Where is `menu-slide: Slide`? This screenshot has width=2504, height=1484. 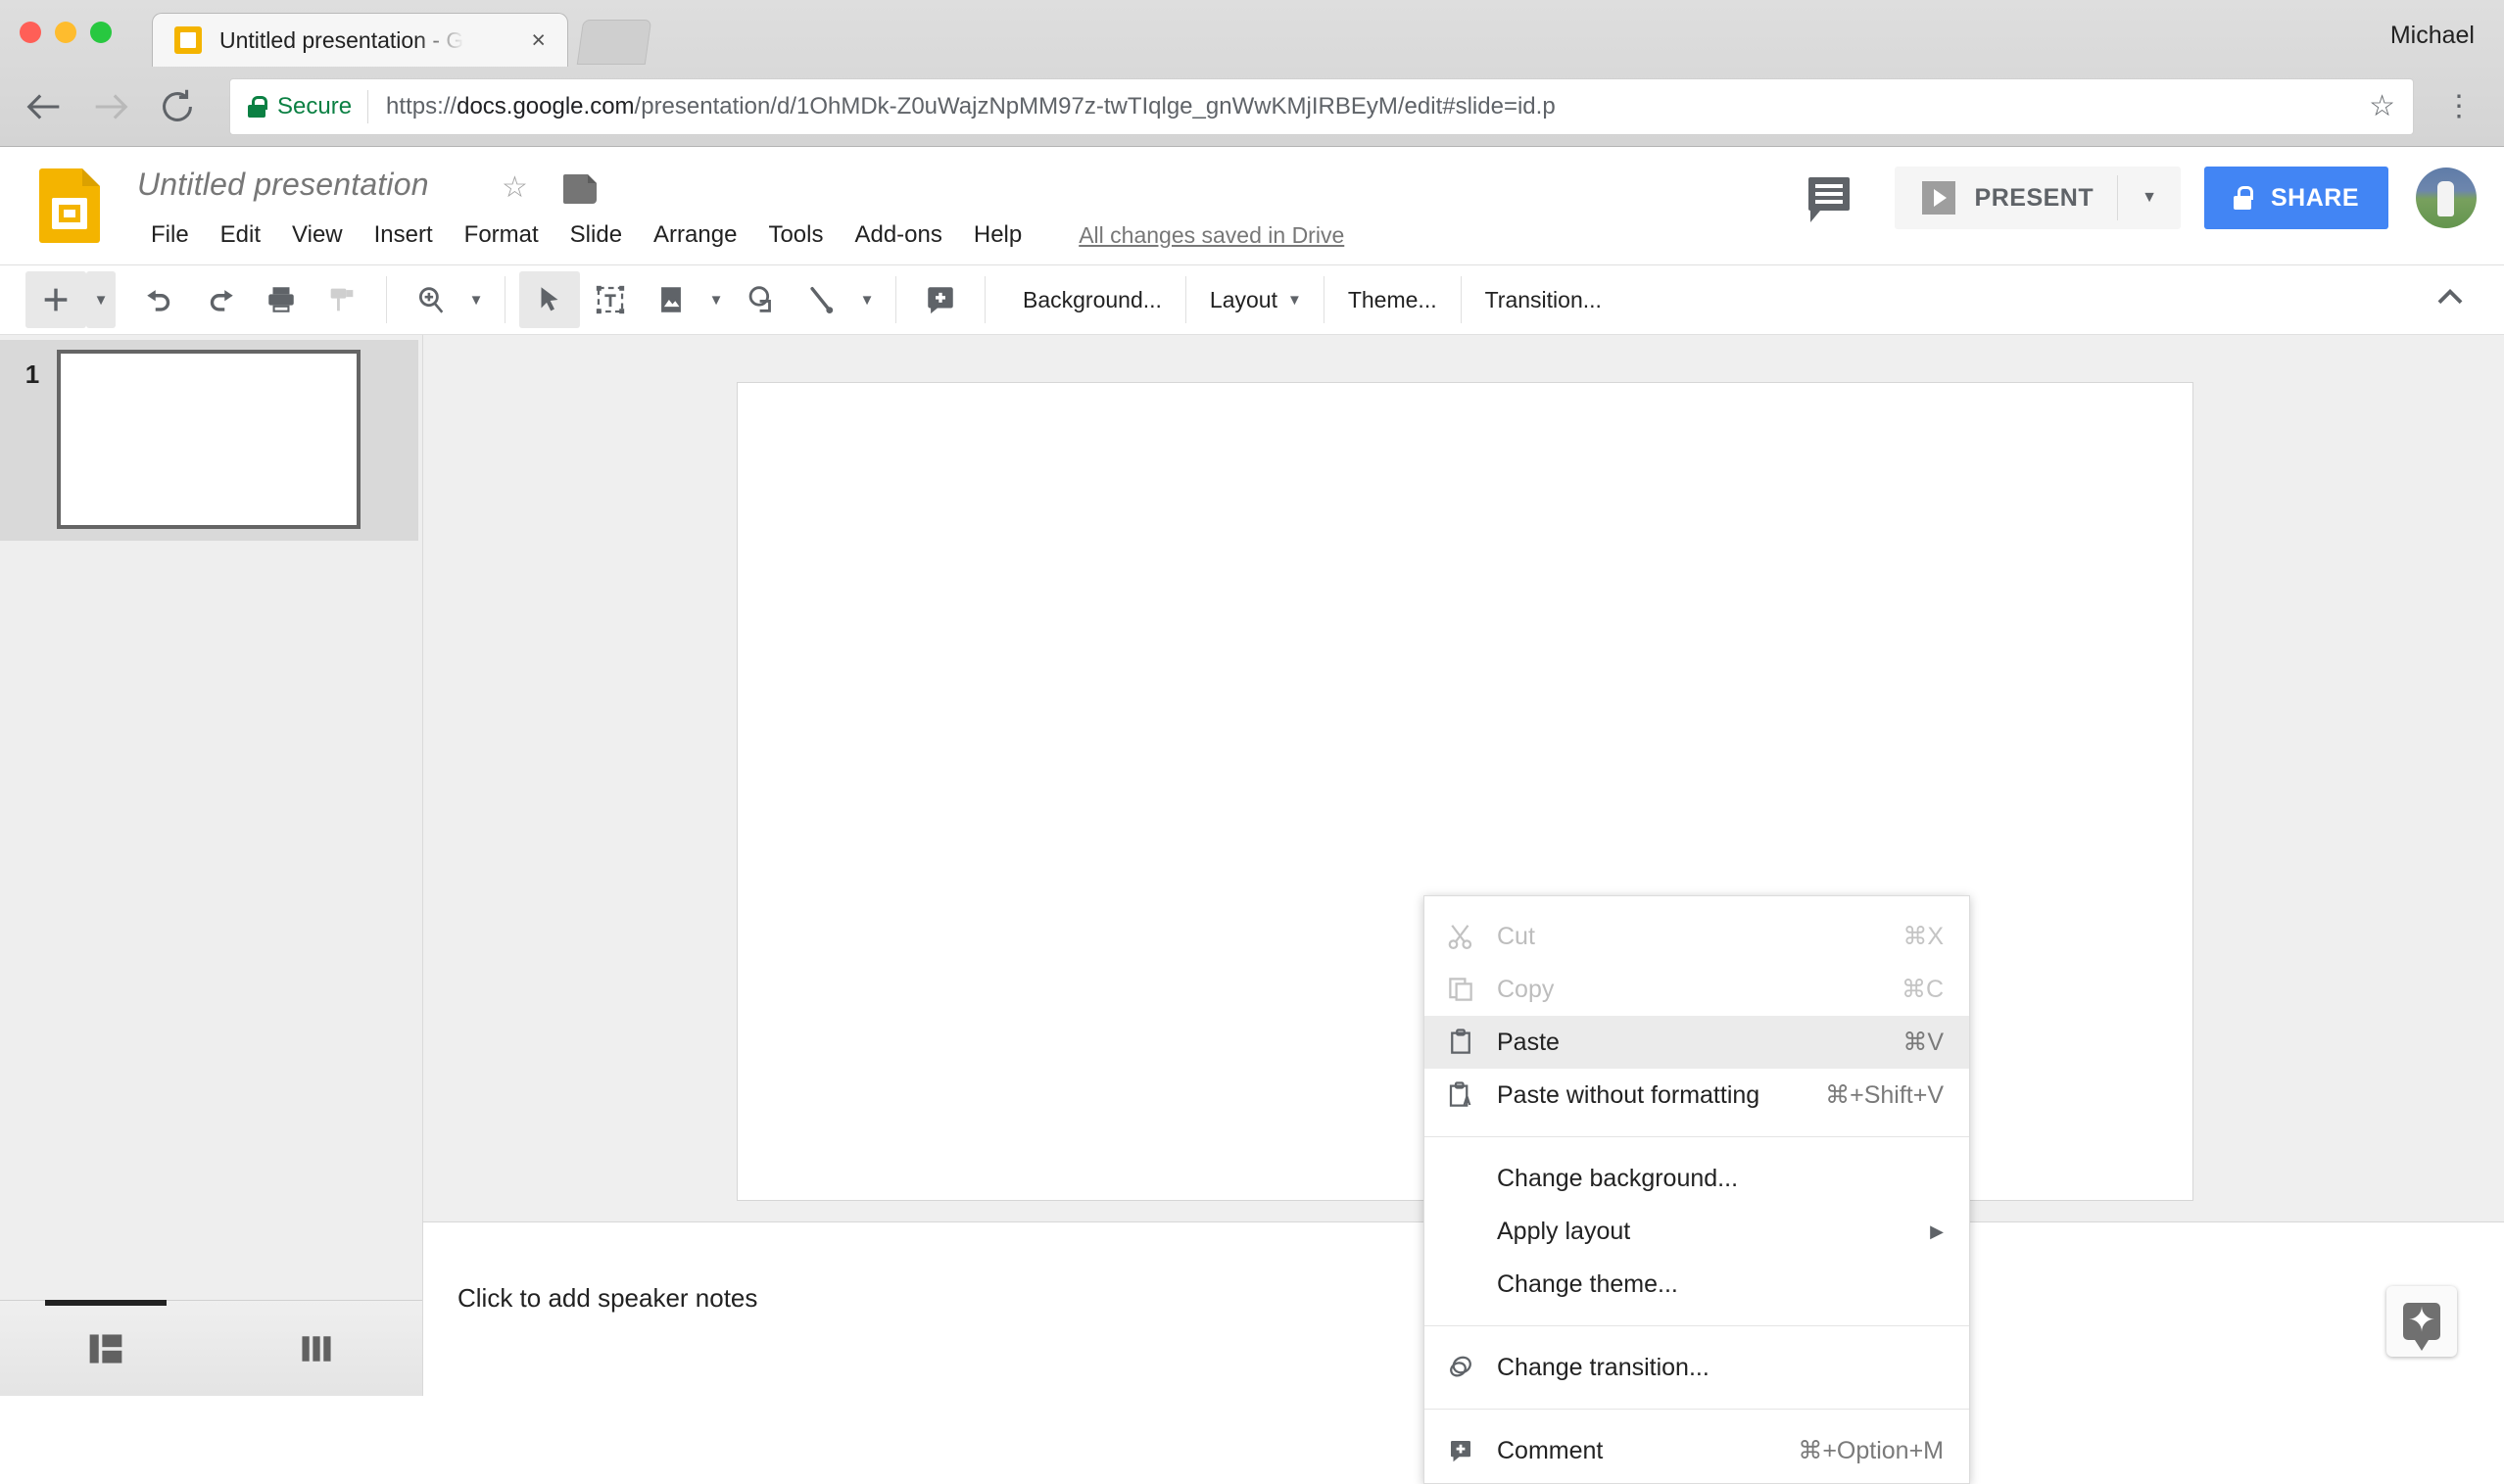
menu-slide: Slide is located at coordinates (596, 235).